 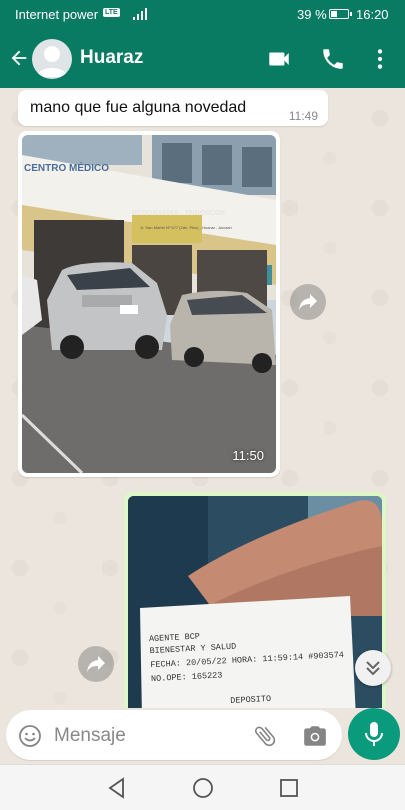 I want to click on lte-badge: LTE, so click(x=111, y=12).